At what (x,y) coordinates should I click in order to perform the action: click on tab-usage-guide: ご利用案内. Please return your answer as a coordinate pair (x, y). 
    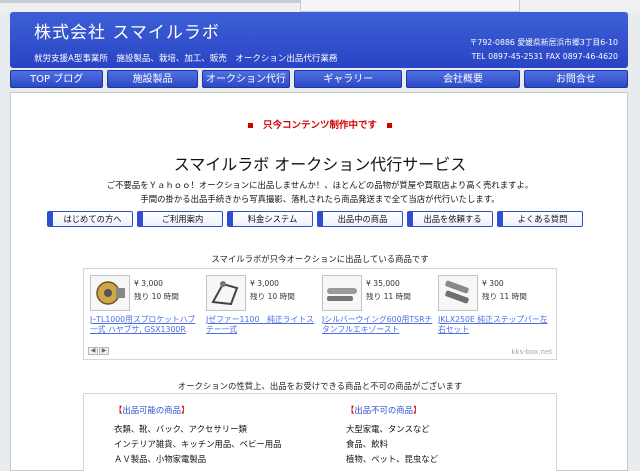
    Looking at the image, I should click on (180, 219).